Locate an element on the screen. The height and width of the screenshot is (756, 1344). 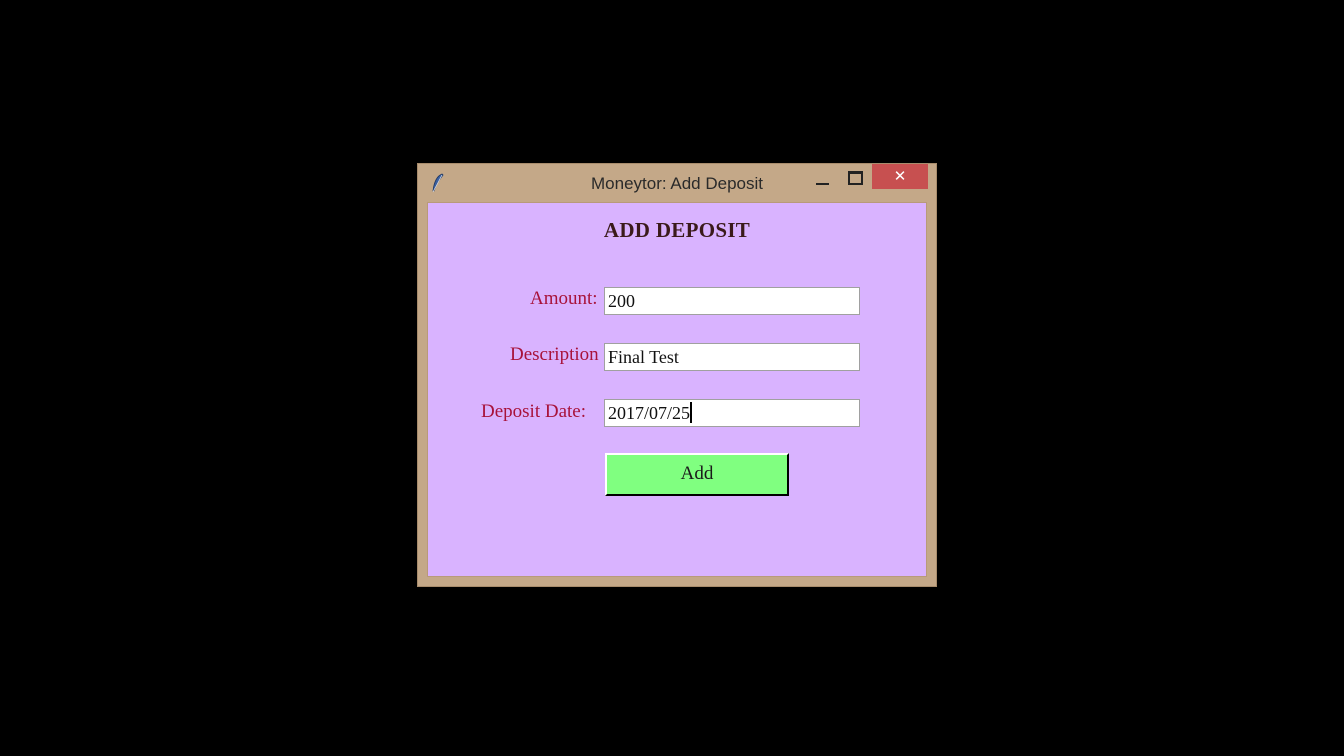
description-label: Description is located at coordinates (554, 354).